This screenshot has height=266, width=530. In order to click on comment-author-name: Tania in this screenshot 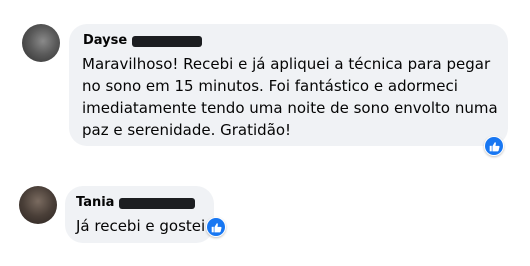, I will do `click(95, 203)`.